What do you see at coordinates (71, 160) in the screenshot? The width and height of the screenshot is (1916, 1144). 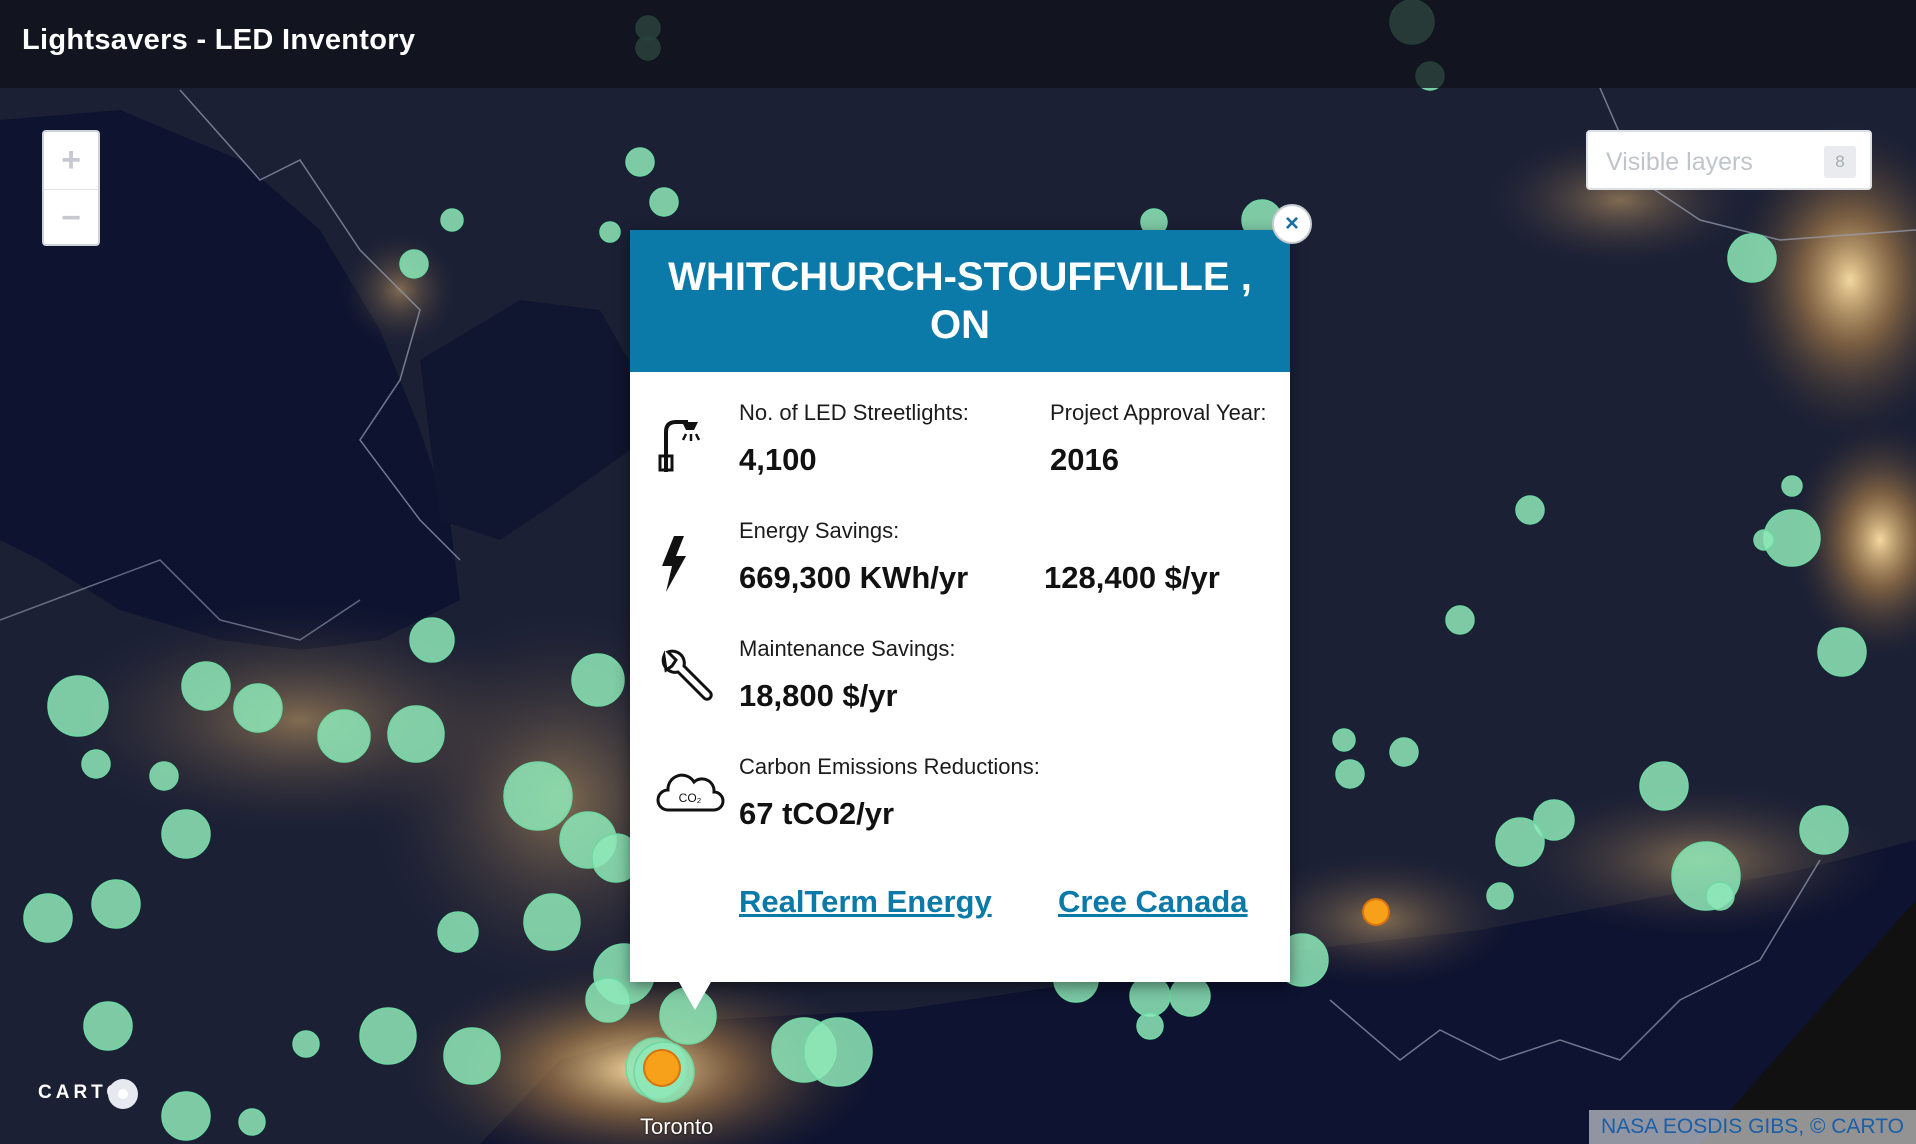 I see `zoom-in-button: +` at bounding box center [71, 160].